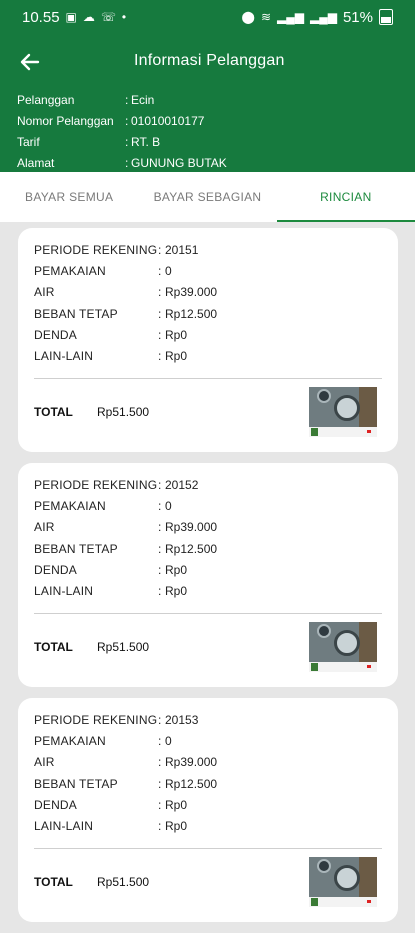 This screenshot has width=415, height=933. Describe the element at coordinates (323, 17) in the screenshot. I see `signal-2-icon: ▂▄▆` at that location.